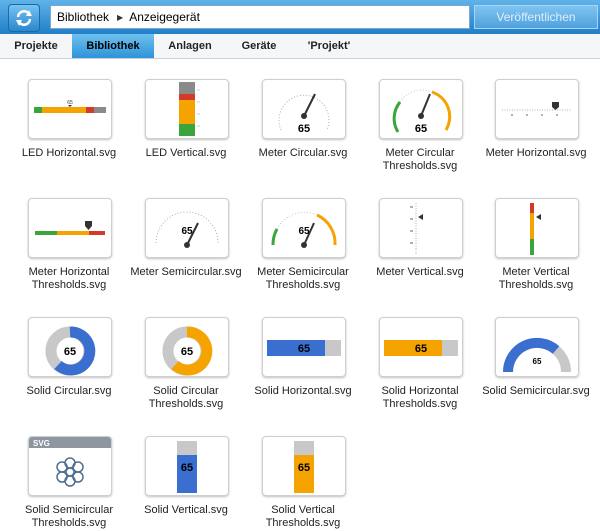  Describe the element at coordinates (537, 109) in the screenshot. I see `preview-meter-horizontal` at that location.